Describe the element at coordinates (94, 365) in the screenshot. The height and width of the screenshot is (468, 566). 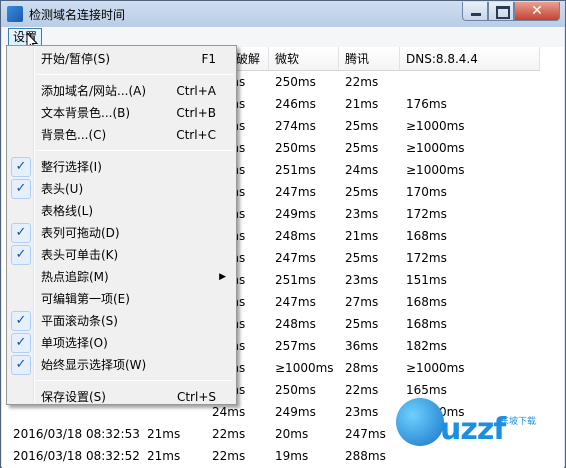
I see `menu-item-label: 始终显示选择项(W)` at that location.